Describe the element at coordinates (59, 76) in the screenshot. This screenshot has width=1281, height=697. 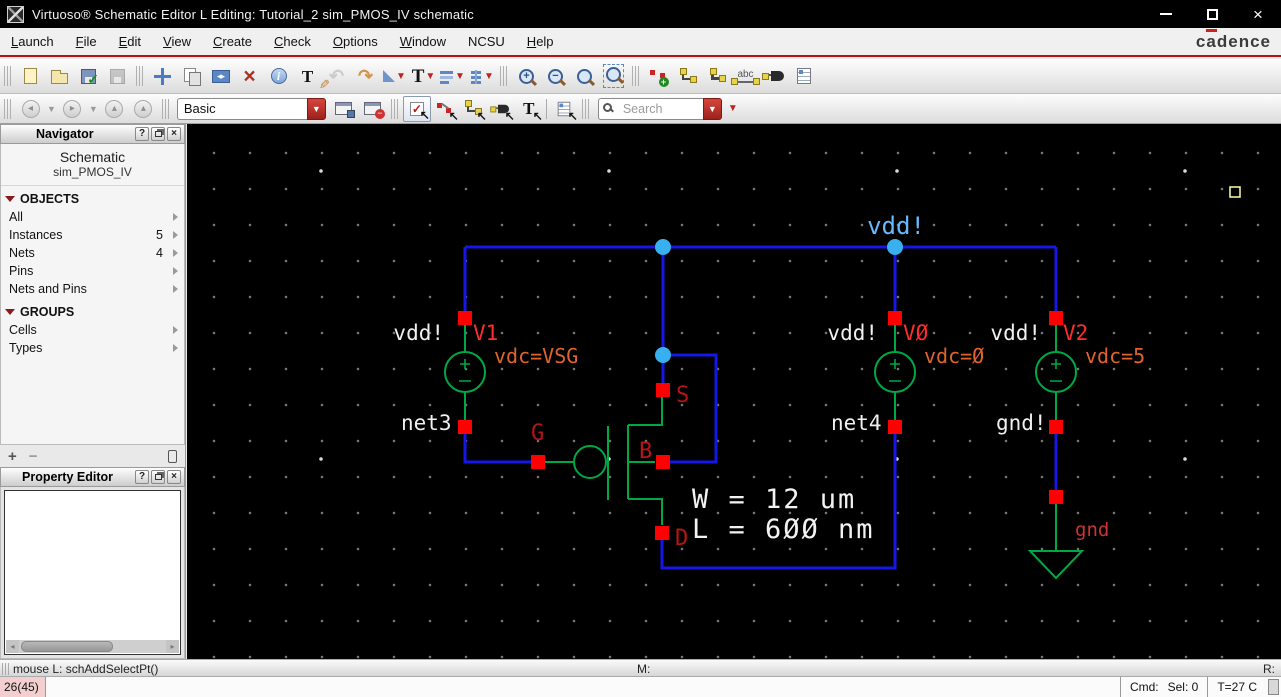
I see `open-button` at that location.